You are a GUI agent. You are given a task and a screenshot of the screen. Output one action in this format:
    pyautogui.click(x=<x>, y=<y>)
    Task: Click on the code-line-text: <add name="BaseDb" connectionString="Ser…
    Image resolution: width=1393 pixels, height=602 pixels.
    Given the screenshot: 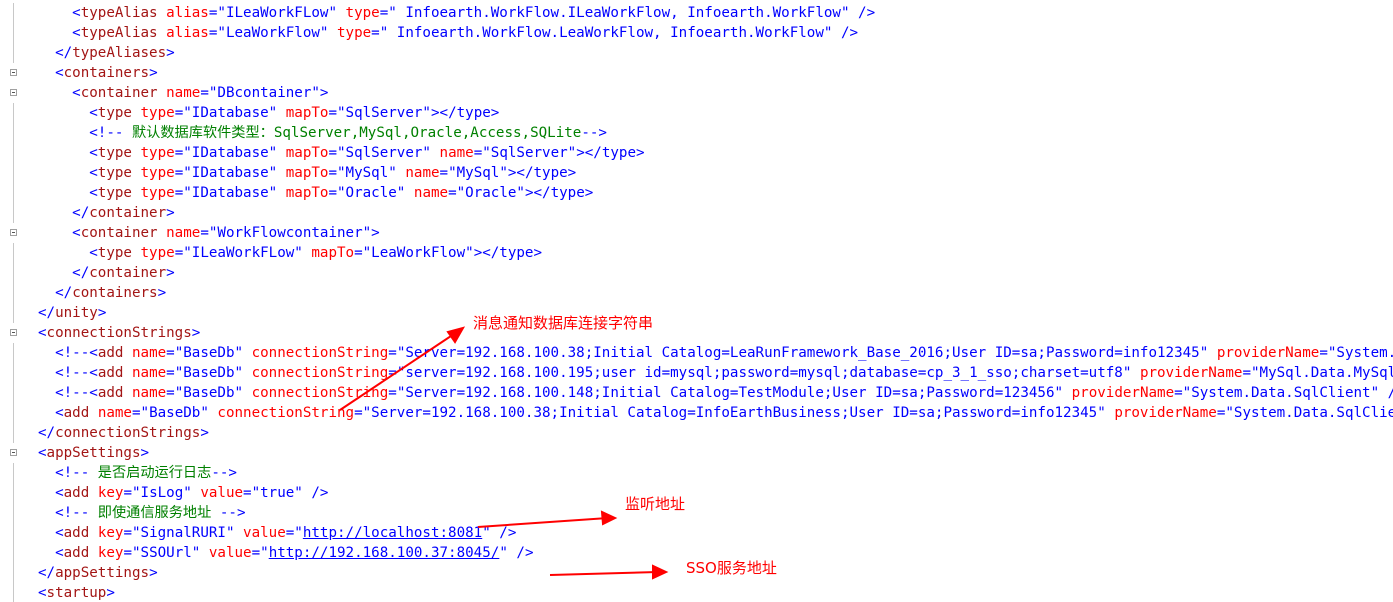 What is the action you would take?
    pyautogui.click(x=724, y=413)
    